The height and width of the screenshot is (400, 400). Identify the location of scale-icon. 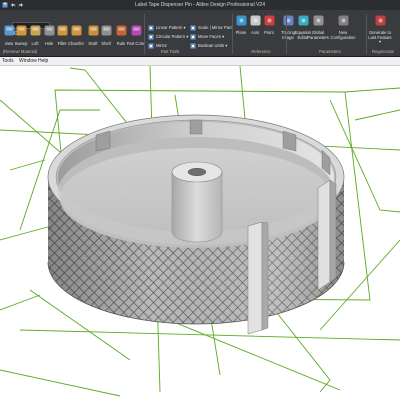
(193, 28).